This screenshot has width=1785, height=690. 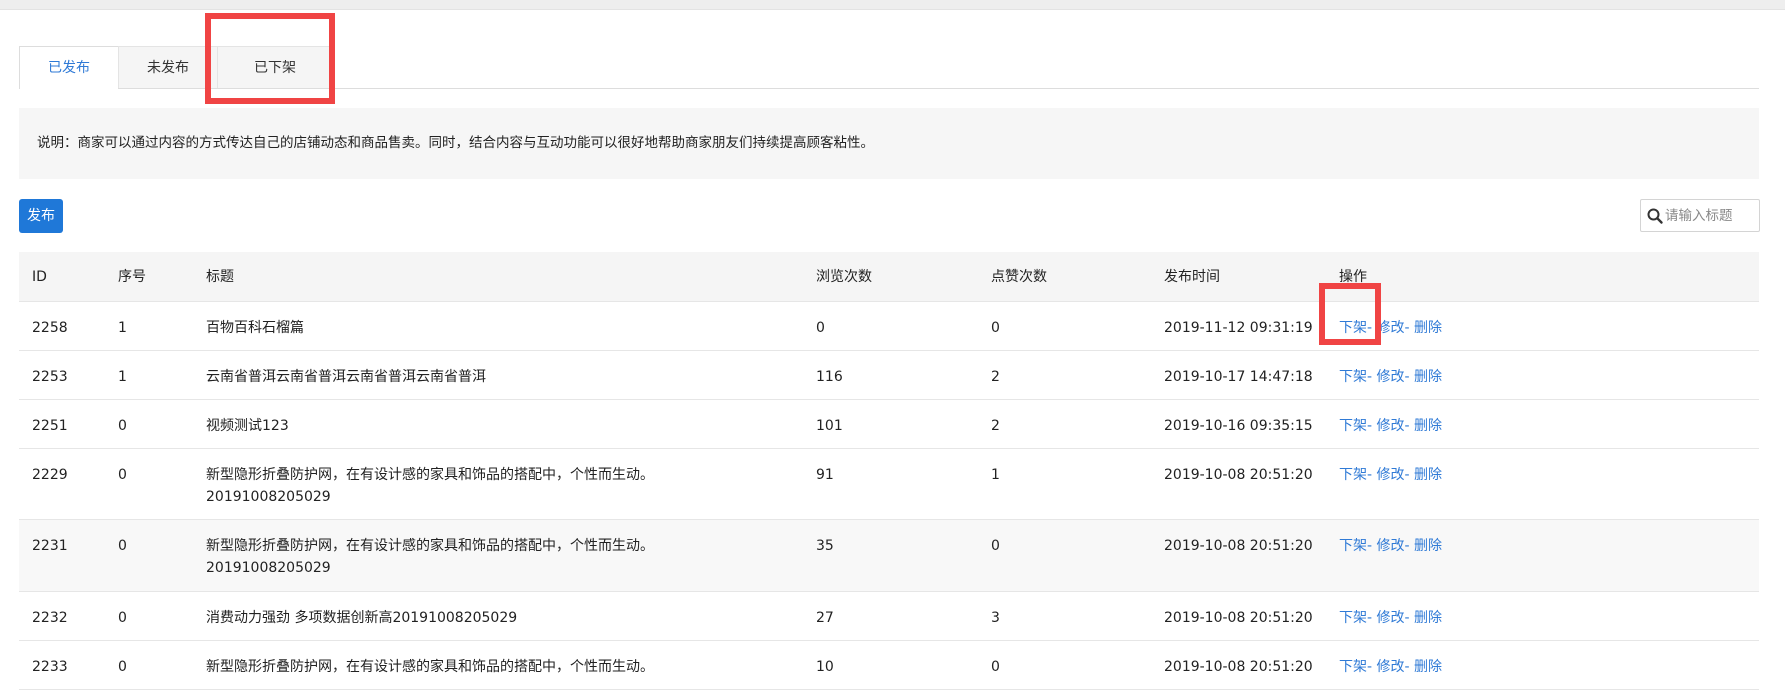 What do you see at coordinates (995, 426) in the screenshot?
I see `cell-likes: 2` at bounding box center [995, 426].